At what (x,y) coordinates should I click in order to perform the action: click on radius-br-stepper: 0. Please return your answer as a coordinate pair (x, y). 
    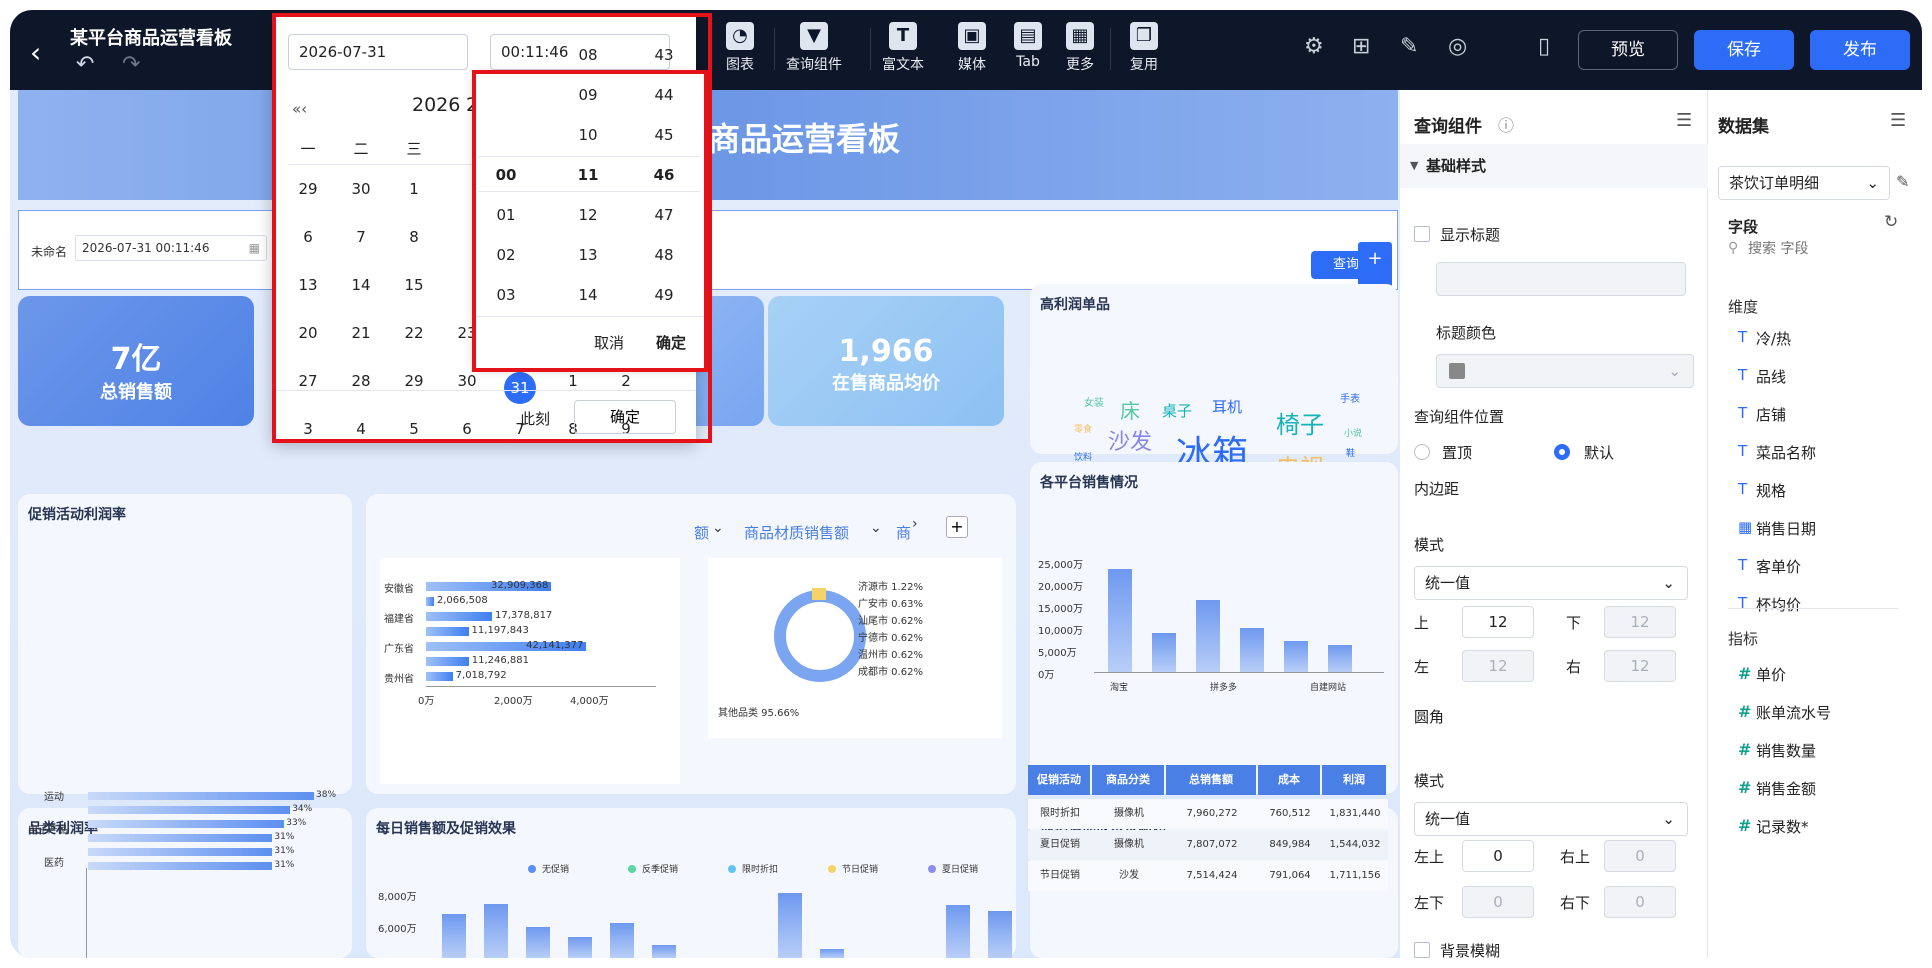
    Looking at the image, I should click on (1640, 902).